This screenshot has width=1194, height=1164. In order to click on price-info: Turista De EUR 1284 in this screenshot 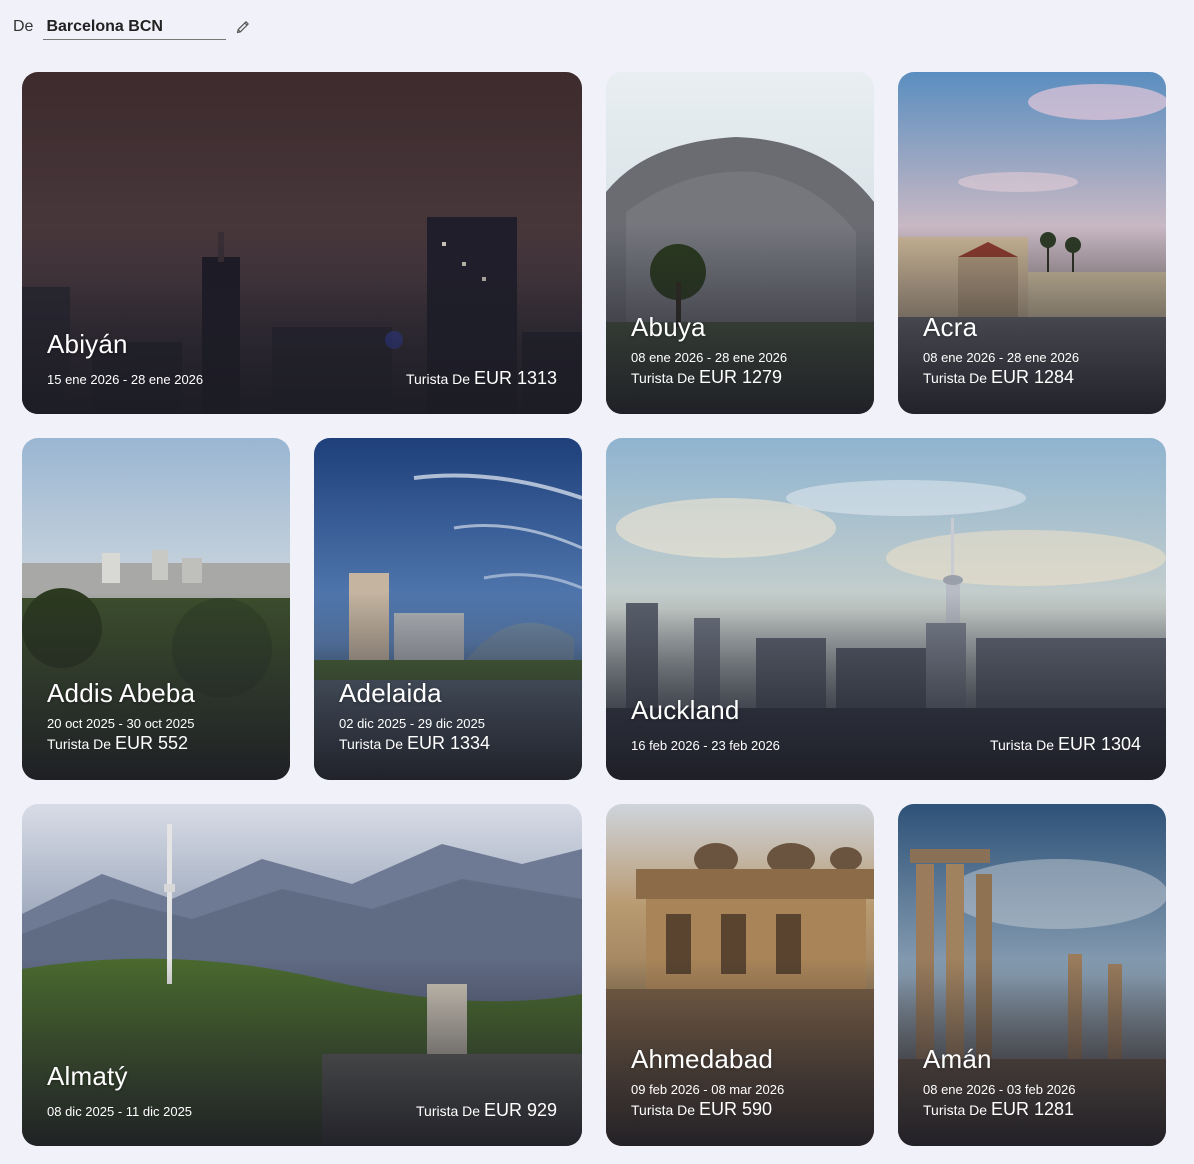, I will do `click(998, 377)`.